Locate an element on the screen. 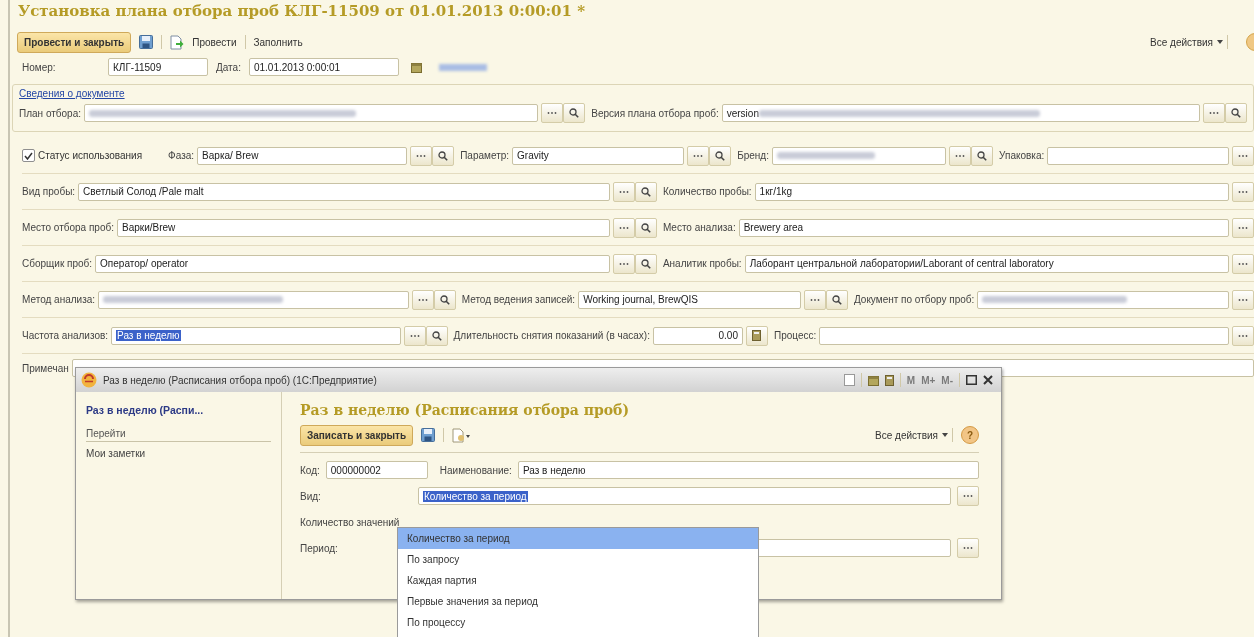 Image resolution: width=1254 pixels, height=637 pixels. post-and-close-button: Провести и закрыть is located at coordinates (74, 42).